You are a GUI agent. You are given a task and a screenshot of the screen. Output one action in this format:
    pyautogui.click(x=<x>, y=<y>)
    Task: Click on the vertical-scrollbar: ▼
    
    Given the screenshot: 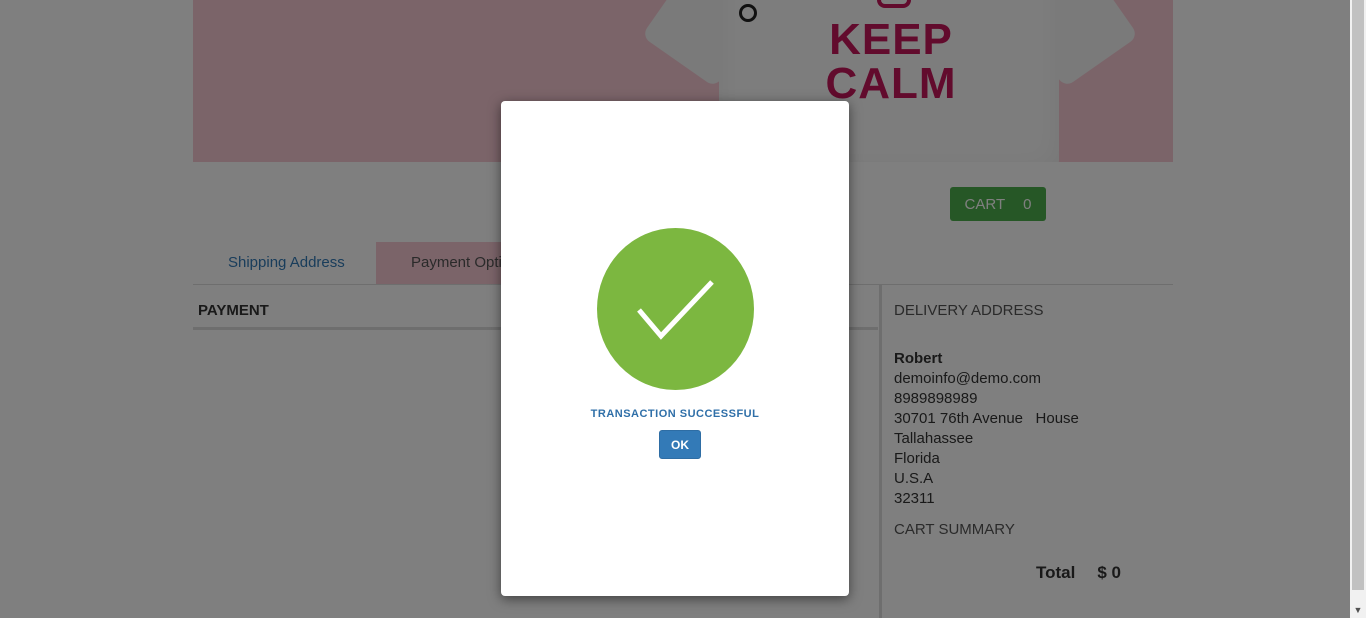 What is the action you would take?
    pyautogui.click(x=1358, y=309)
    